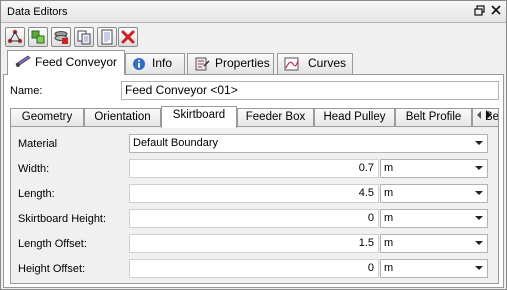 The width and height of the screenshot is (507, 290). Describe the element at coordinates (52, 269) in the screenshot. I see `height-offset-label: Height Offset:` at that location.